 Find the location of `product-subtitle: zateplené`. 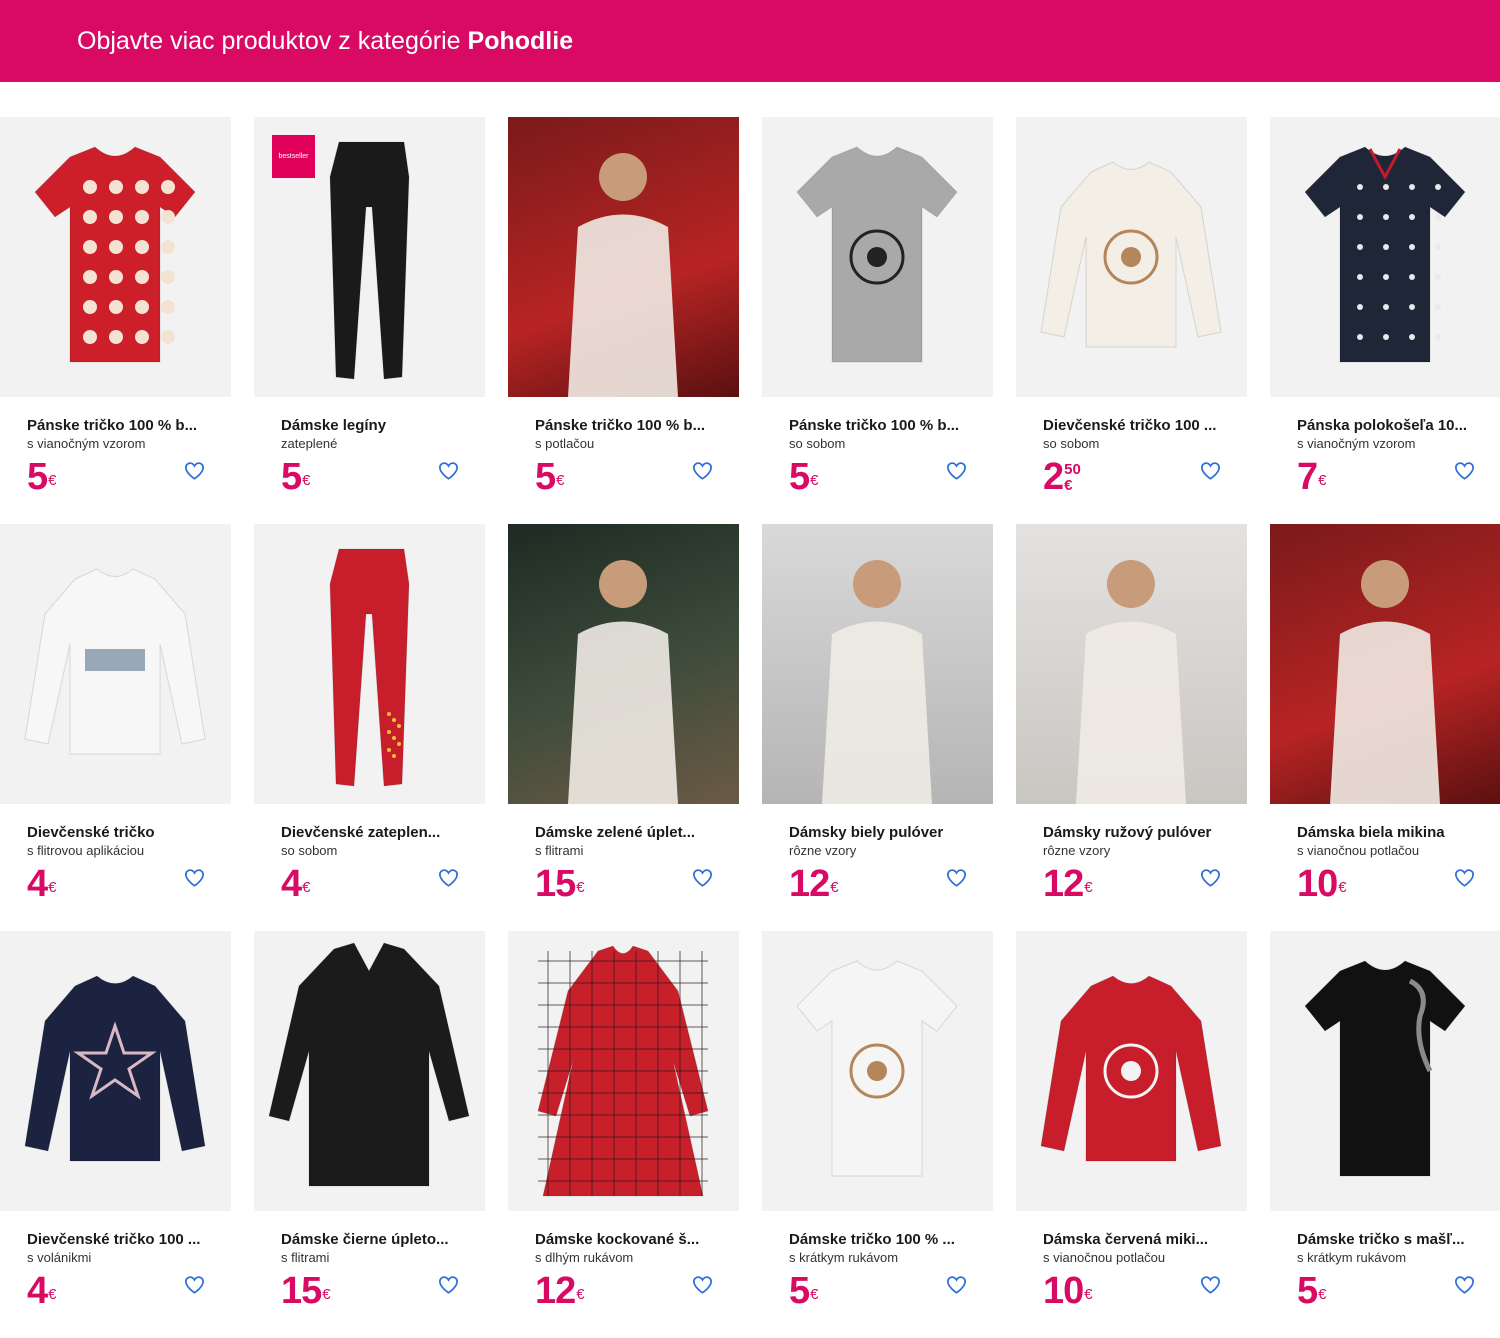

product-subtitle: zateplené is located at coordinates (309, 443).